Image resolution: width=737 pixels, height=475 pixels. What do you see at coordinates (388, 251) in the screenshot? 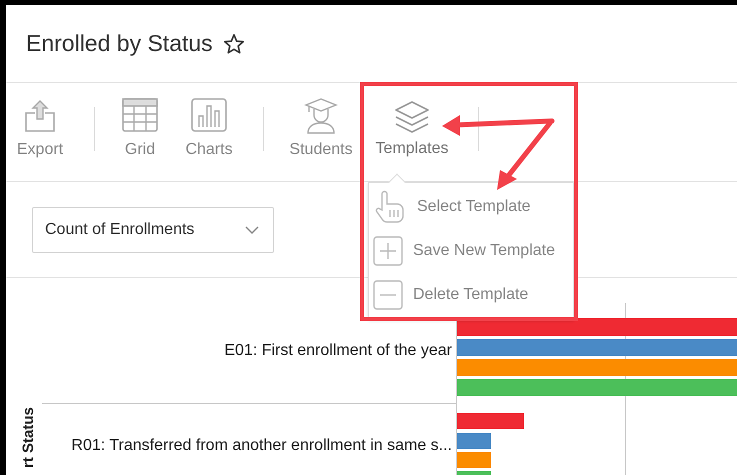
I see `plus-icon` at bounding box center [388, 251].